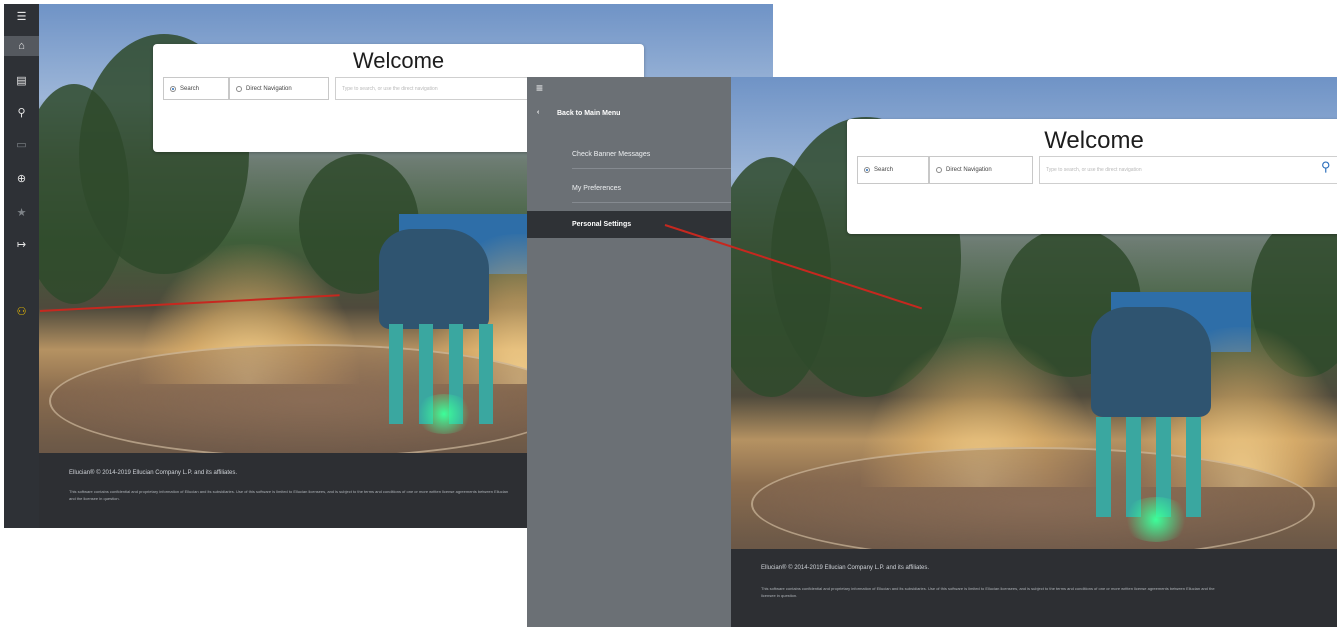 Image resolution: width=1337 pixels, height=627 pixels. Describe the element at coordinates (21, 46) in the screenshot. I see `home-icon: ⌂` at that location.